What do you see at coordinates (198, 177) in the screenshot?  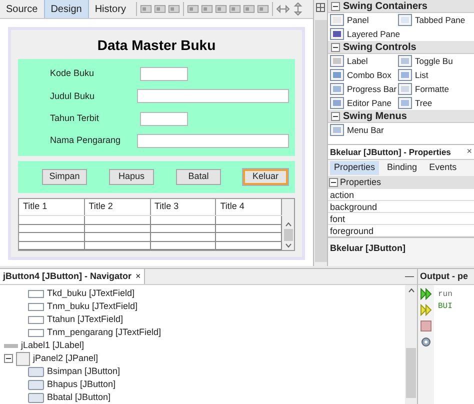 I see `form-button: Batal` at bounding box center [198, 177].